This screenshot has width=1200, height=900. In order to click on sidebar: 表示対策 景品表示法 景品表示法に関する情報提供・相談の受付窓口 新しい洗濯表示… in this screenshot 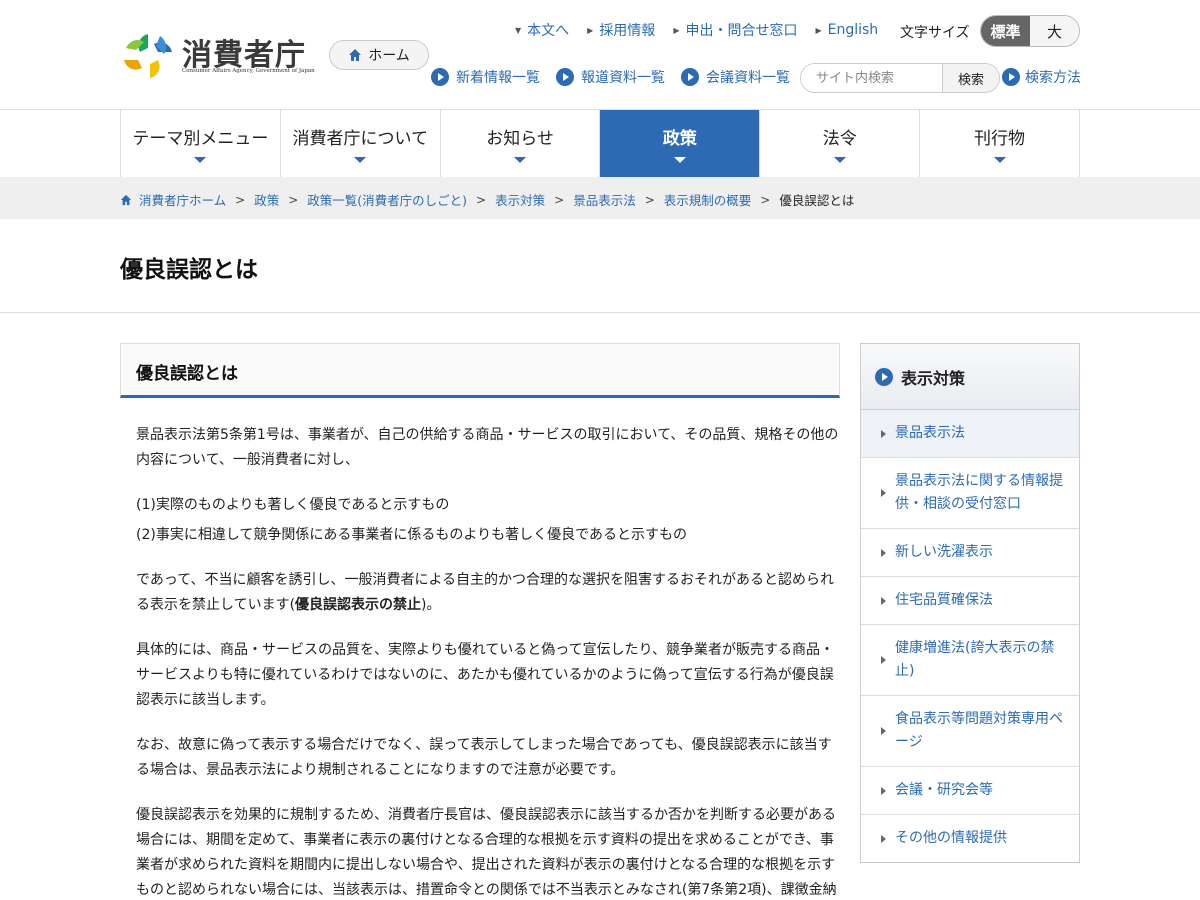, I will do `click(970, 603)`.